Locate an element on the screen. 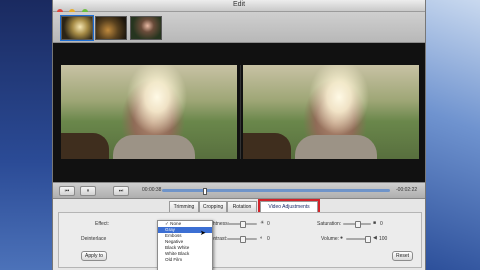 Image resolution: width=480 pixels, height=270 pixels. playhead is located at coordinates (205, 191).